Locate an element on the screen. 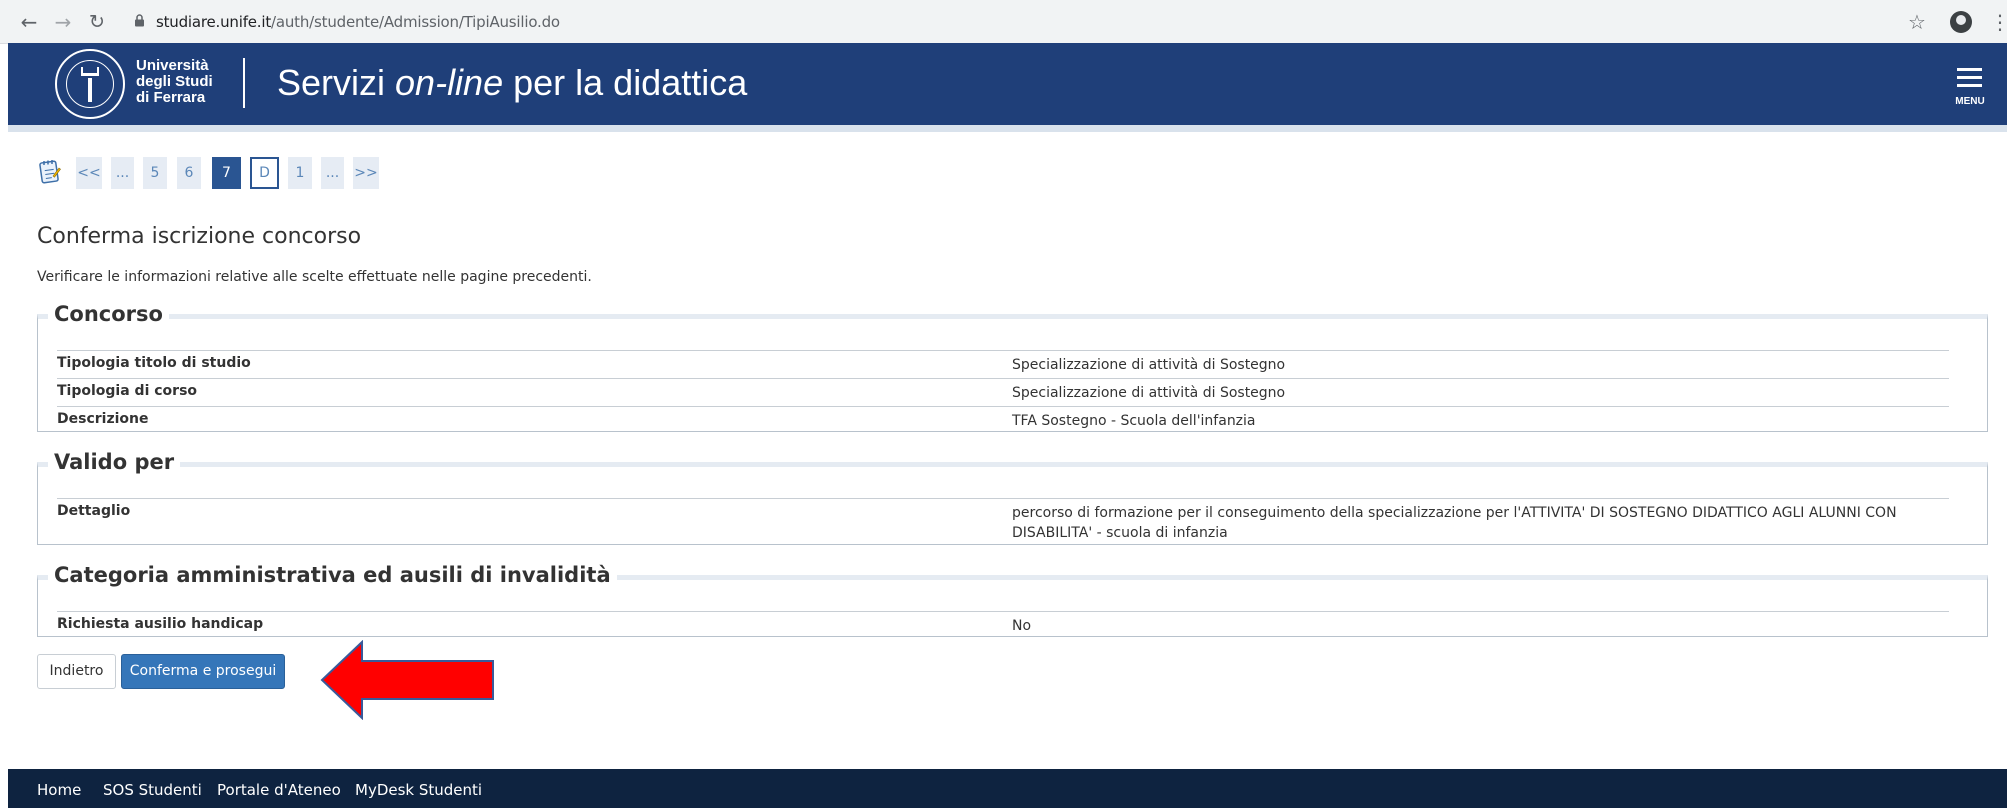 The width and height of the screenshot is (2007, 808). pager-step-1: 1 is located at coordinates (300, 173).